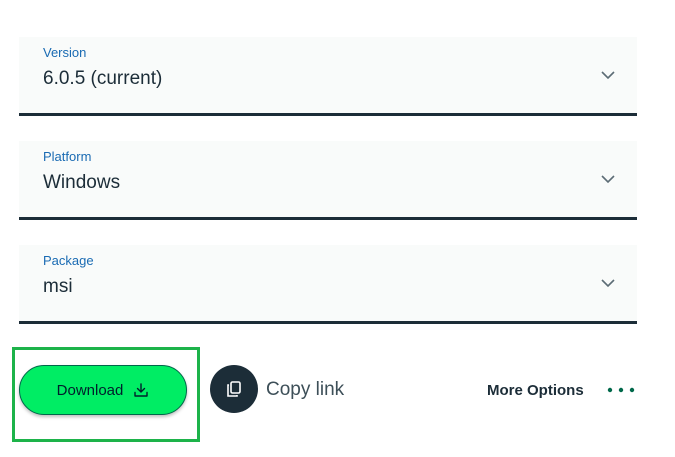 Image resolution: width=675 pixels, height=457 pixels. What do you see at coordinates (58, 286) in the screenshot?
I see `package-value: msi` at bounding box center [58, 286].